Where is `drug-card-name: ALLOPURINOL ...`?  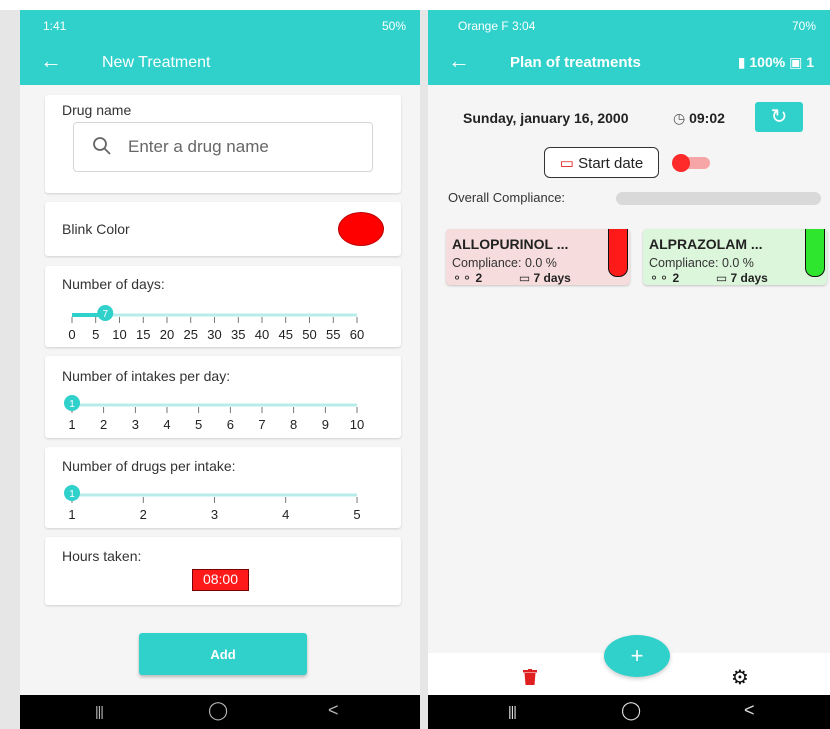
drug-card-name: ALLOPURINOL ... is located at coordinates (510, 244).